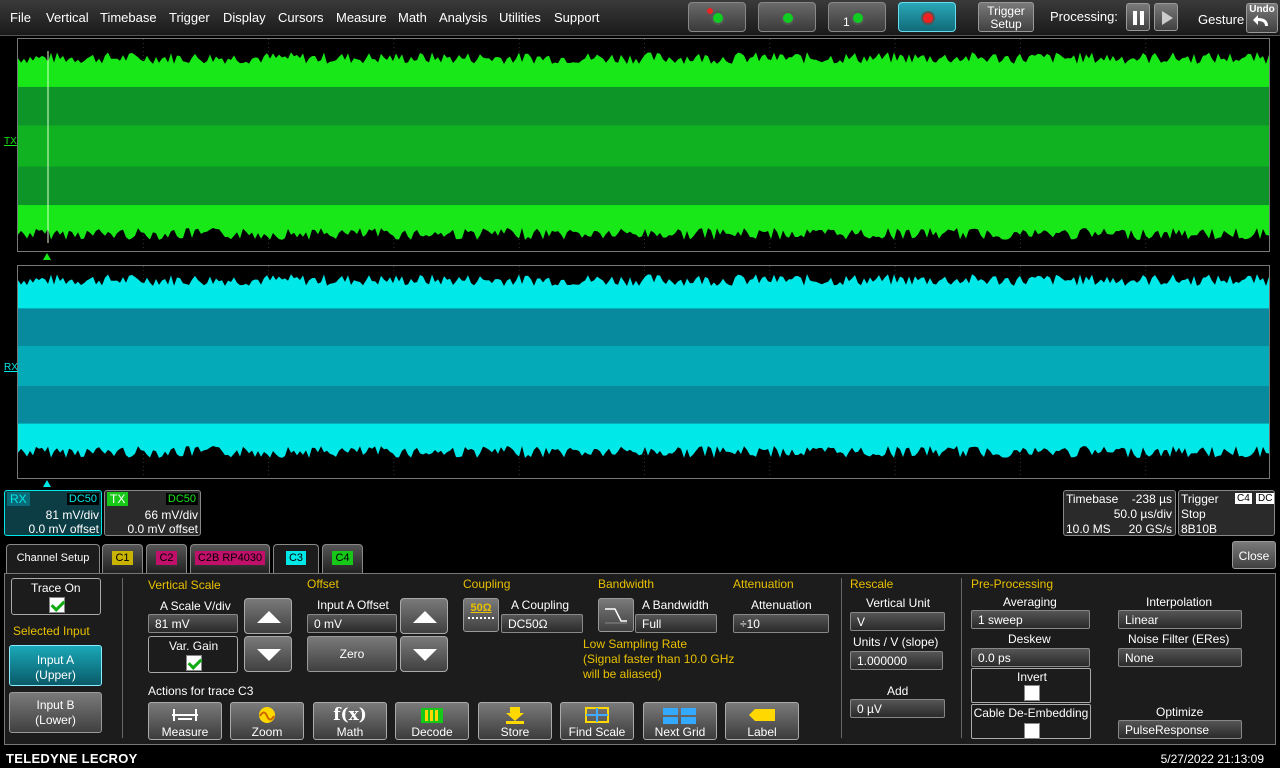 Image resolution: width=1280 pixels, height=768 pixels. I want to click on trigger-stop-button, so click(927, 17).